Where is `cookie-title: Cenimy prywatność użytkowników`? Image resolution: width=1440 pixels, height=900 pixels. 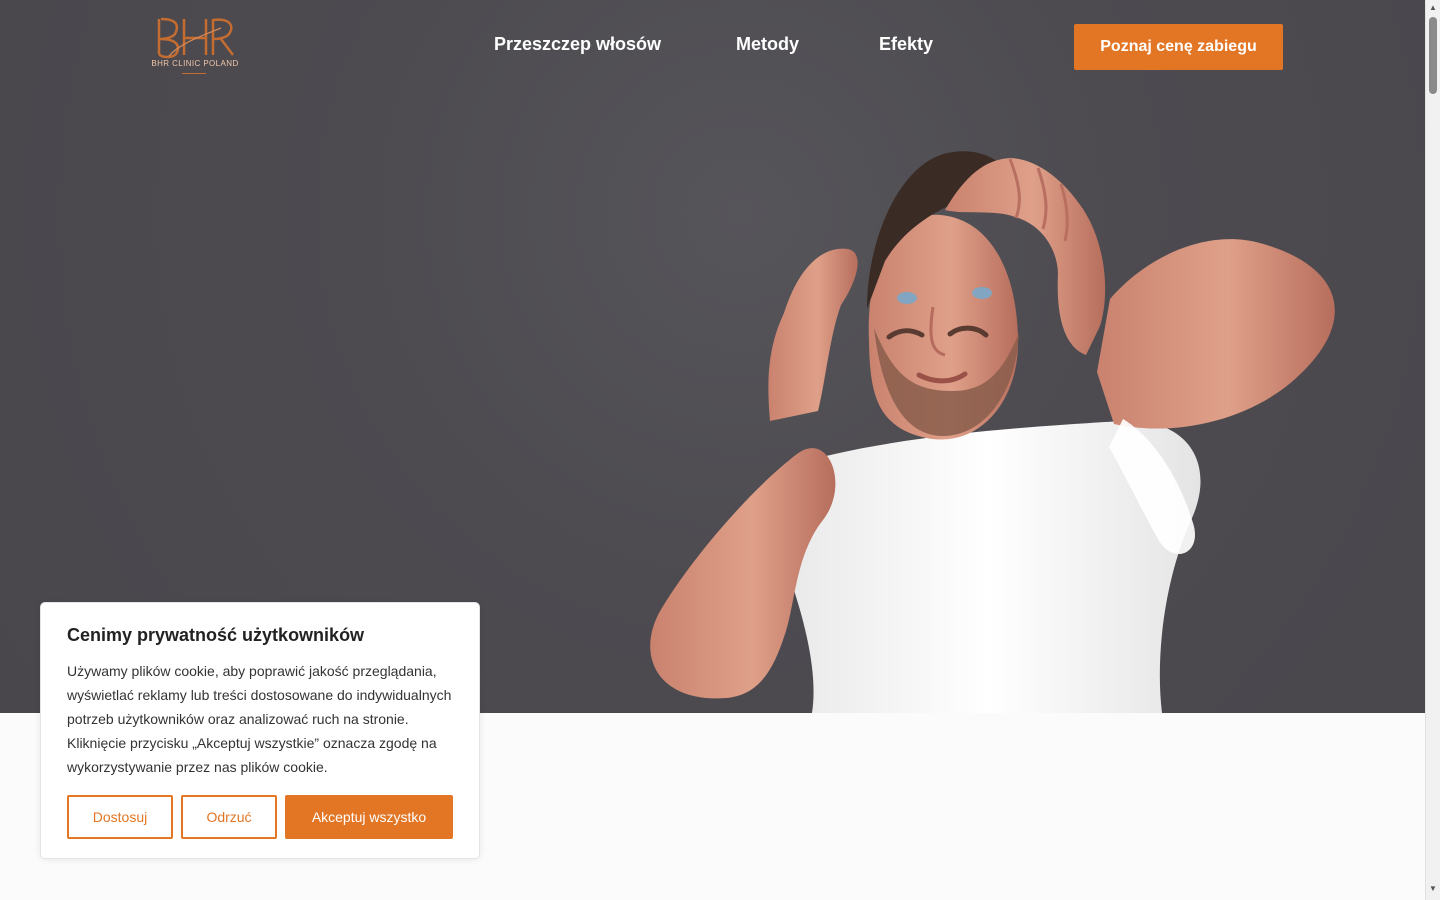
cookie-title: Cenimy prywatność użytkowników is located at coordinates (216, 635).